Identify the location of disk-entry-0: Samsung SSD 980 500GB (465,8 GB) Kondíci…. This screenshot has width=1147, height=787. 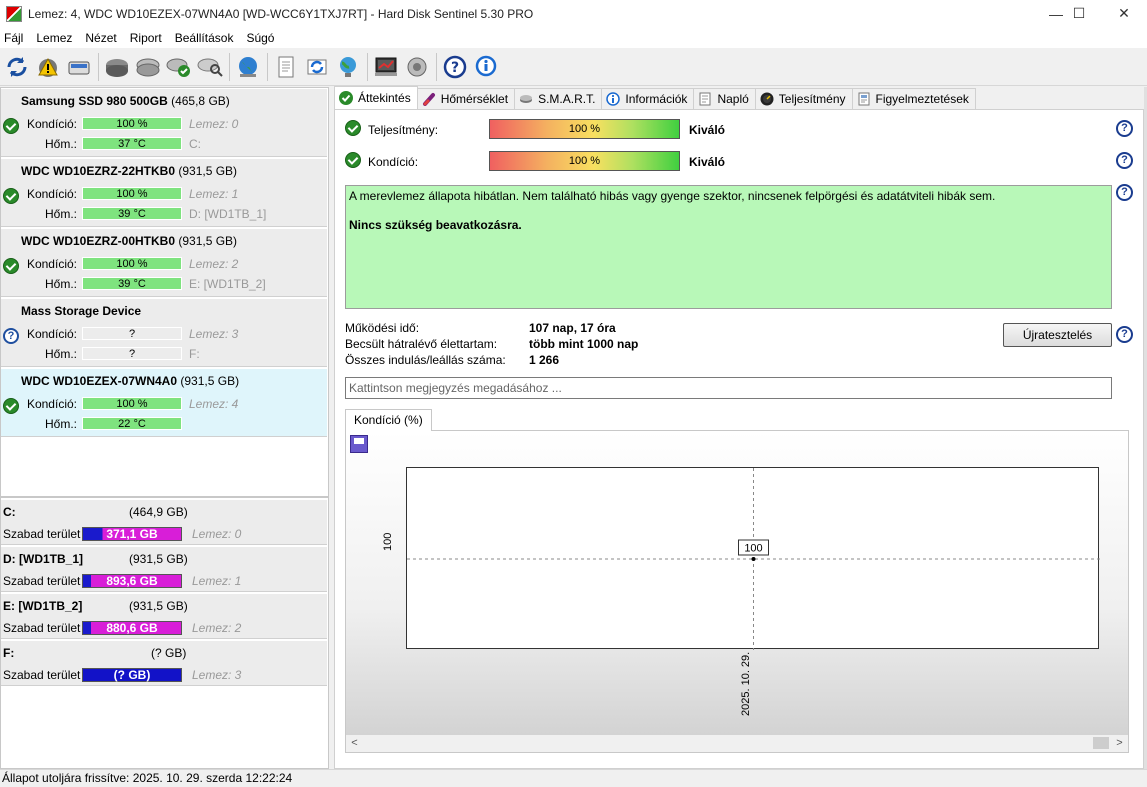
(164, 123).